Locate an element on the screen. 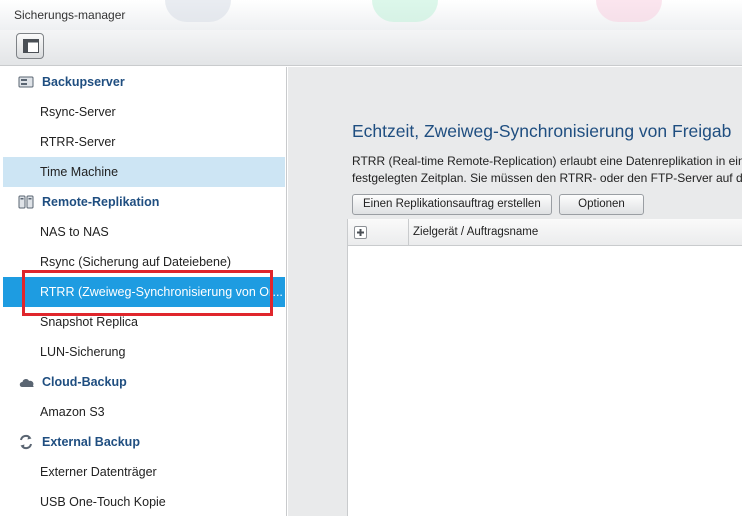 This screenshot has height=516, width=742. table-header: Zielgerät / Auftragsname is located at coordinates (545, 232).